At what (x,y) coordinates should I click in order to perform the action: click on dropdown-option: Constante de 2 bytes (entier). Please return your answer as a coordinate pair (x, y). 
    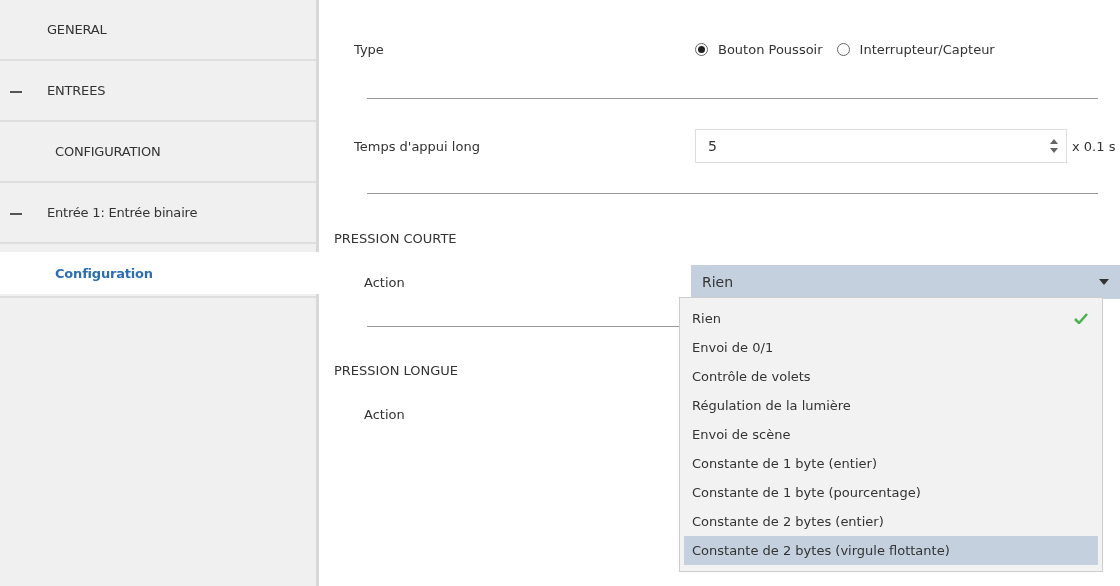
    Looking at the image, I should click on (891, 521).